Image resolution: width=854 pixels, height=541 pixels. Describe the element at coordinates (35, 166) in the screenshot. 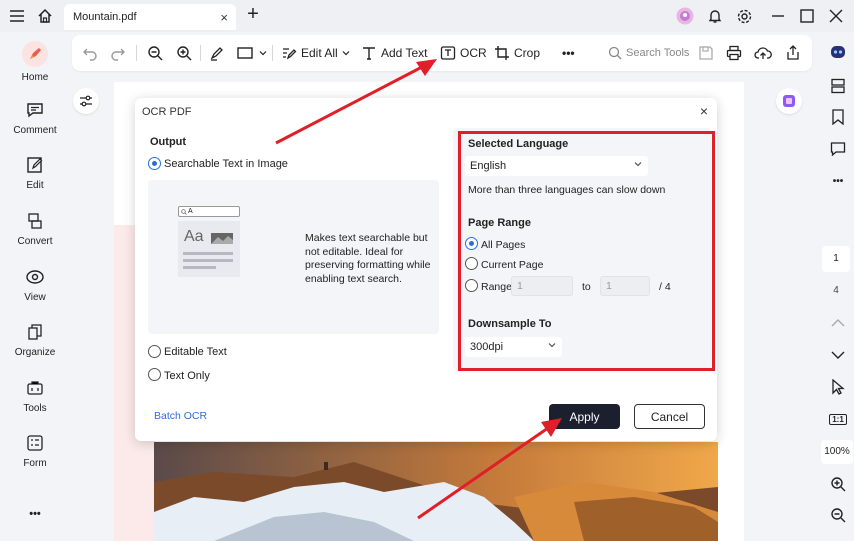

I see `edit-icon` at that location.